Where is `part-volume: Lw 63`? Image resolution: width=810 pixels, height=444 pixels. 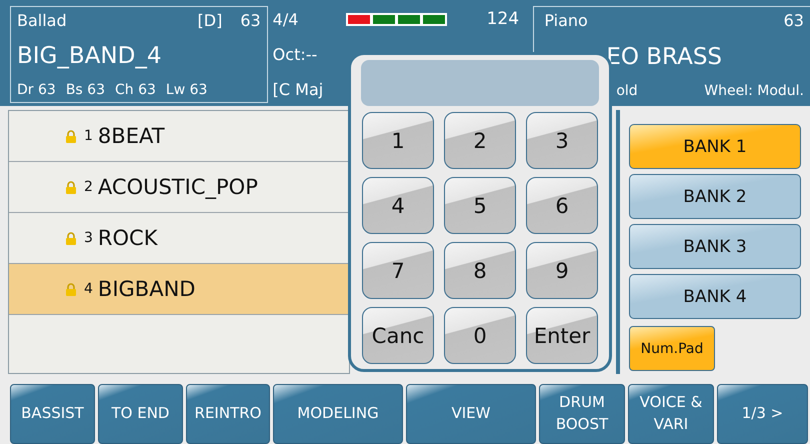 part-volume: Lw 63 is located at coordinates (187, 90).